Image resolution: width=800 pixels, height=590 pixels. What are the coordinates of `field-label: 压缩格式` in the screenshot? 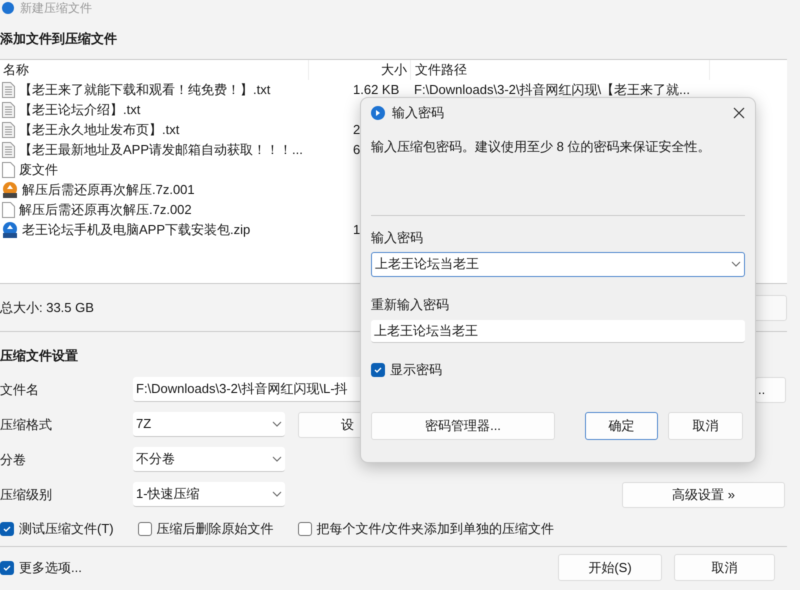 It's located at (26, 425).